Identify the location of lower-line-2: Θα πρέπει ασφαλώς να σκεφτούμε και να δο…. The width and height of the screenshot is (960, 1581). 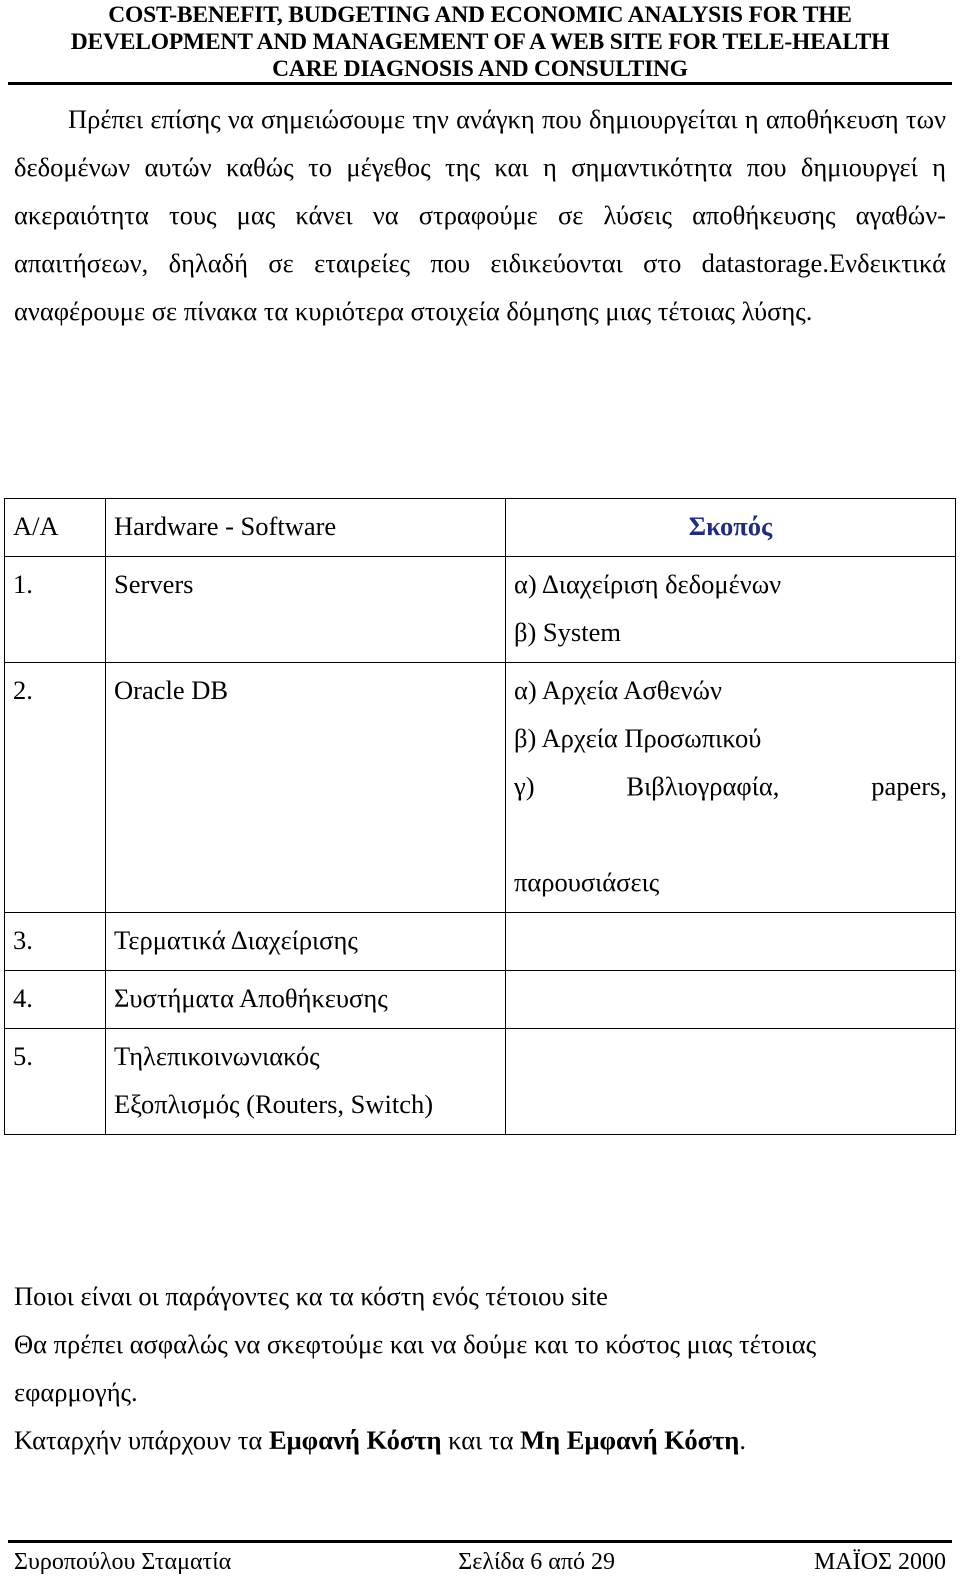
(415, 1368).